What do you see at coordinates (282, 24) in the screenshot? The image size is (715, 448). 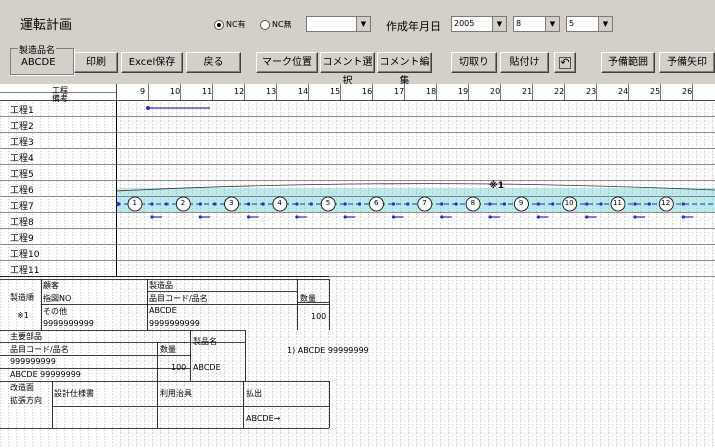 I see `nc-without-label: NC無` at bounding box center [282, 24].